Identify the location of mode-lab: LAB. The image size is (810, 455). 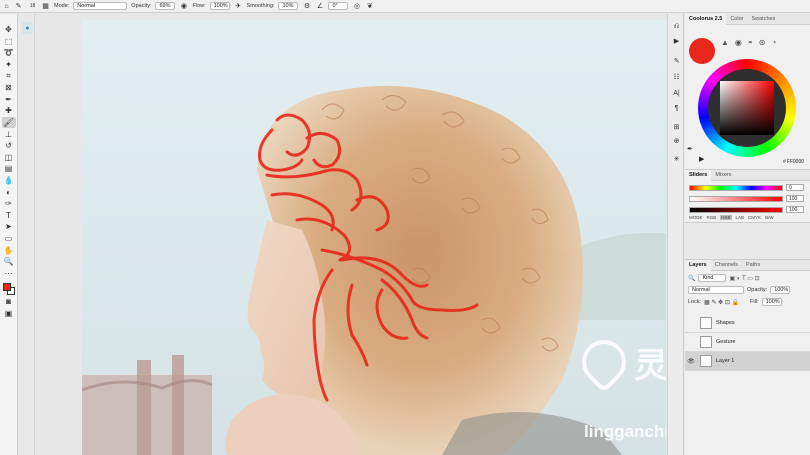
(740, 217).